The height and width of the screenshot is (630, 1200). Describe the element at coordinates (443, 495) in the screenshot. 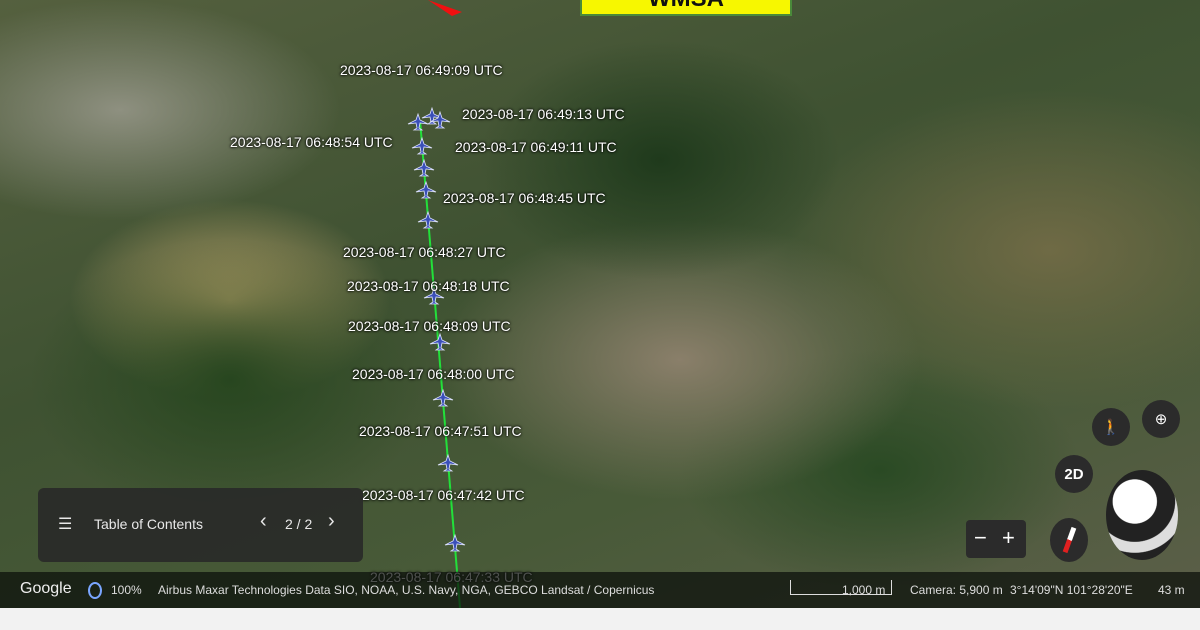

I see `timestamp-label: 2023-08-17 06:47:42 UTC` at that location.